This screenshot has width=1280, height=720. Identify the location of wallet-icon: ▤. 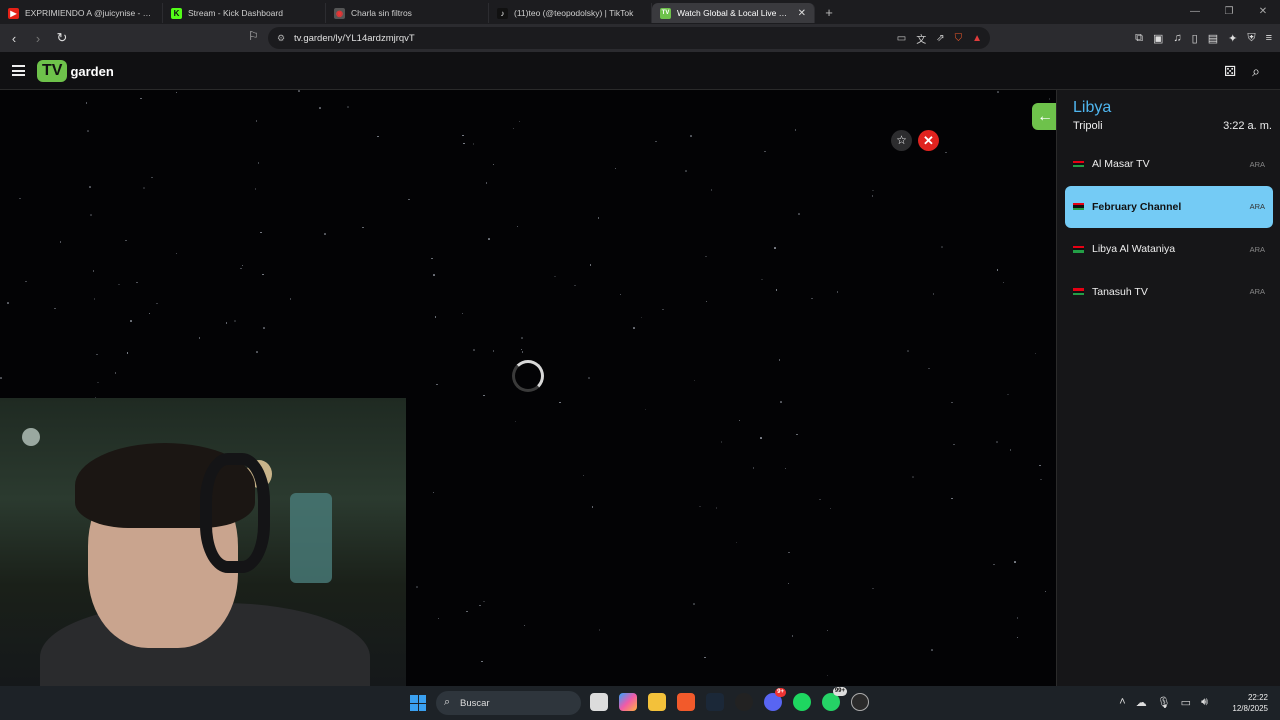
(1213, 38).